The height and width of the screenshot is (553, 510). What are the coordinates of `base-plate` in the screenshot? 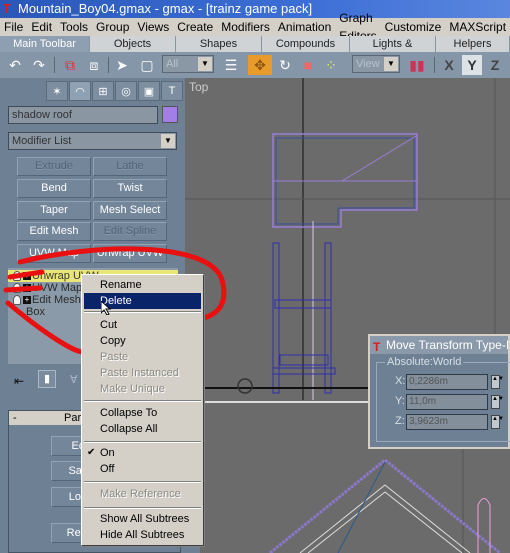 It's located at (304, 371).